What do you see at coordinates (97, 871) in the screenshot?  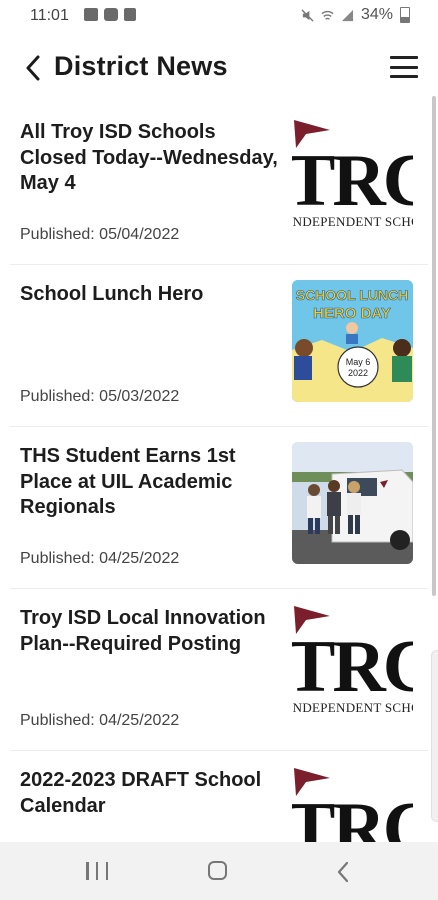 I see `recent-apps-icon` at bounding box center [97, 871].